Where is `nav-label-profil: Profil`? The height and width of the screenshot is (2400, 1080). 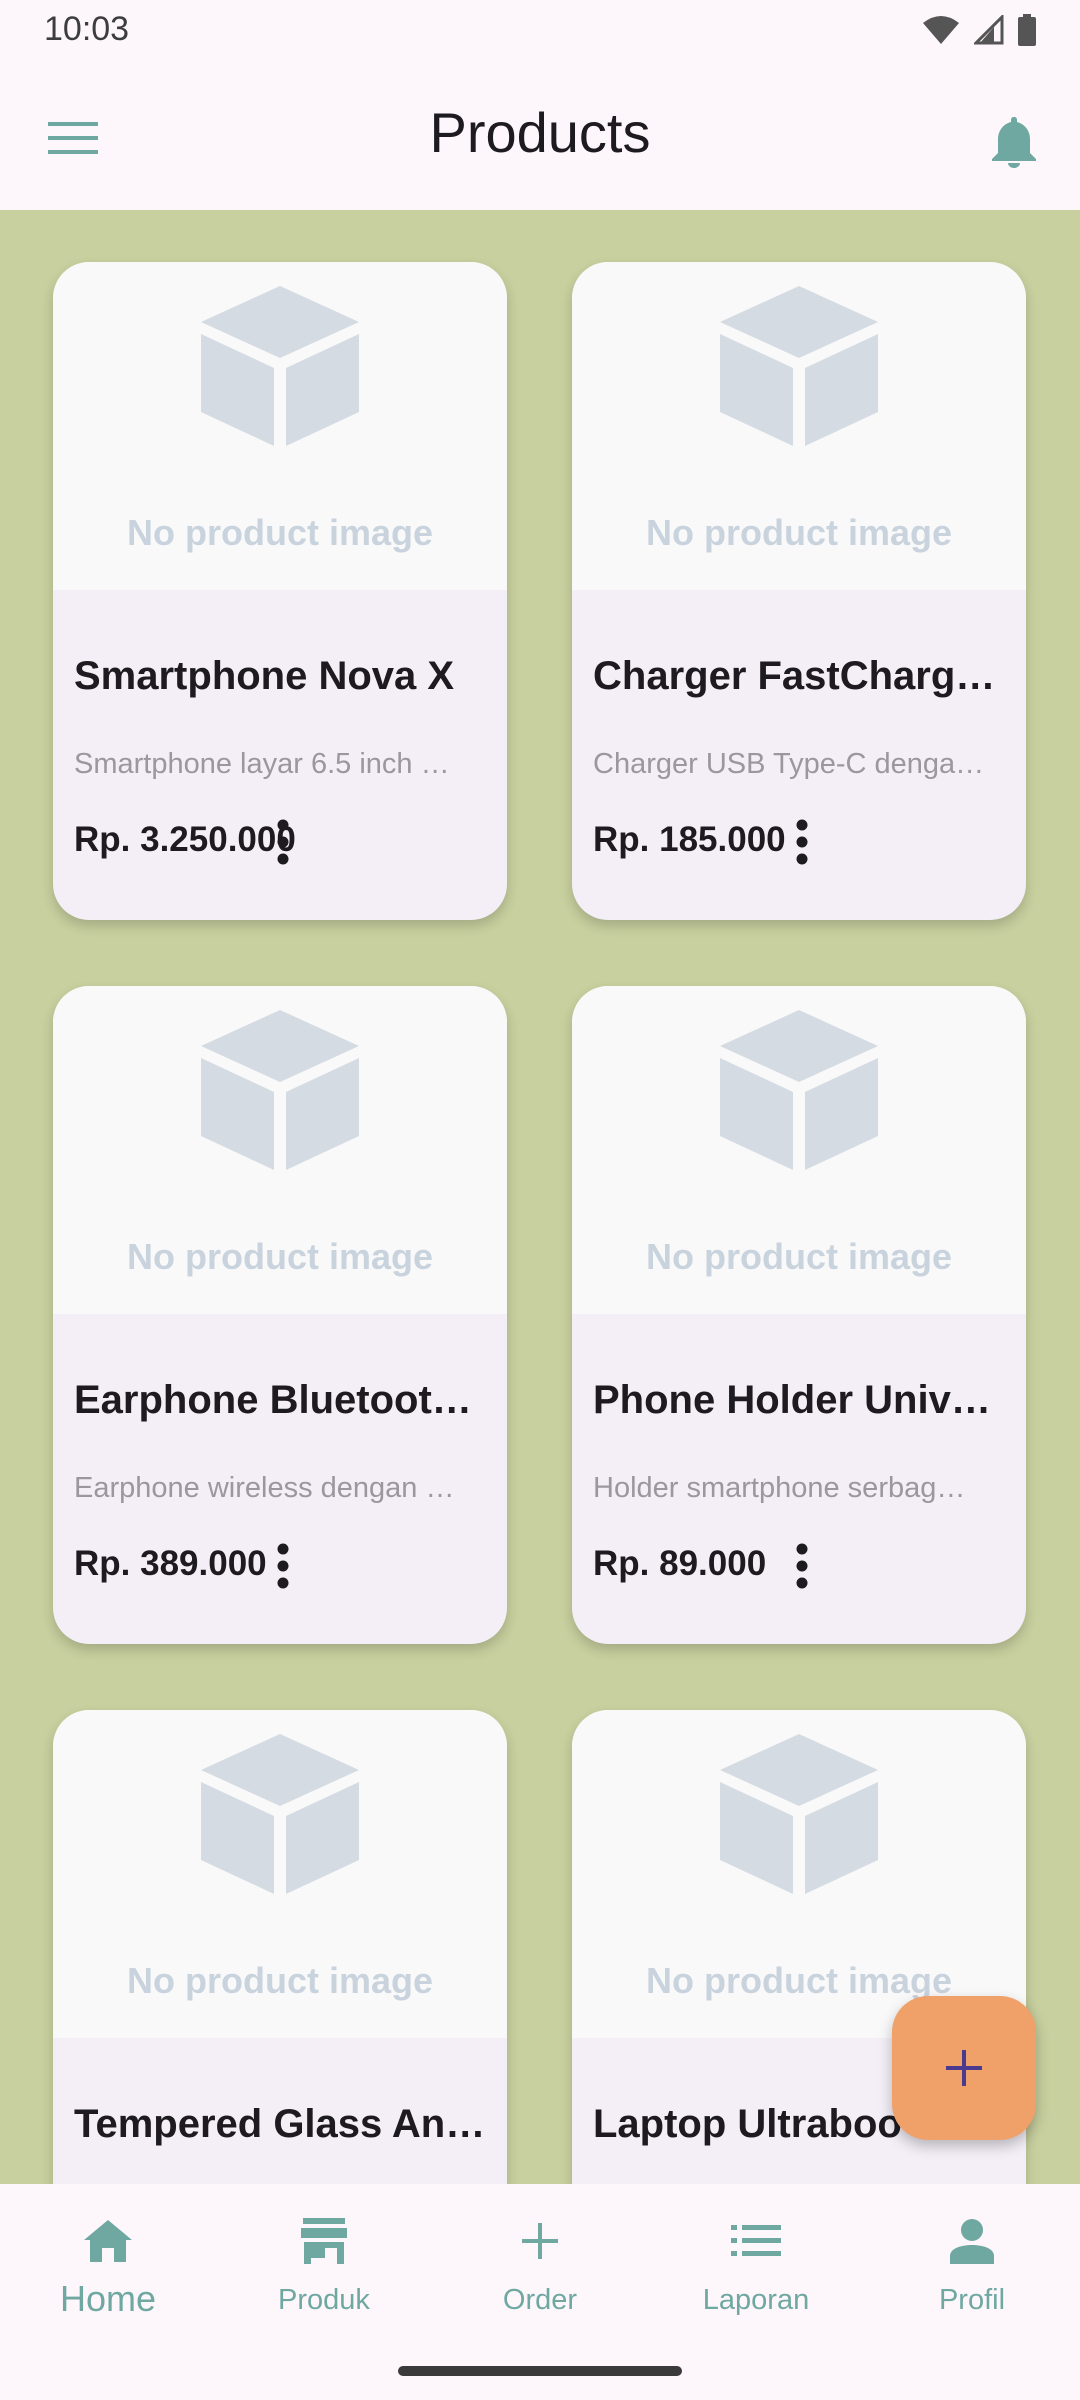 nav-label-profil: Profil is located at coordinates (972, 2300).